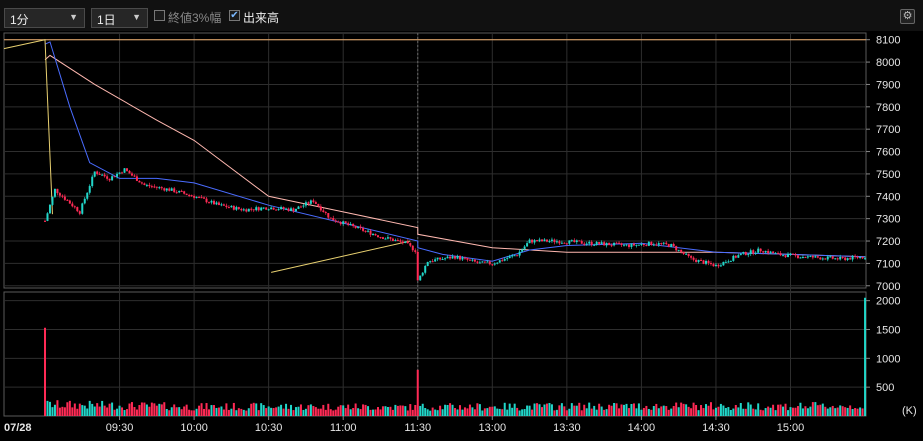 The image size is (923, 441). What do you see at coordinates (888, 175) in the screenshot?
I see `price-tick-label: 7500` at bounding box center [888, 175].